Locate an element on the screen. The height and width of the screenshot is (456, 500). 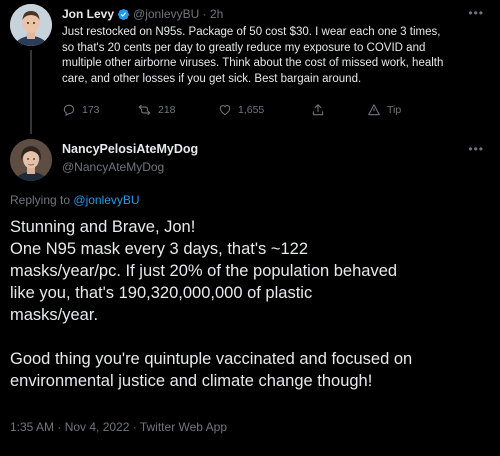
heart-icon is located at coordinates (225, 110).